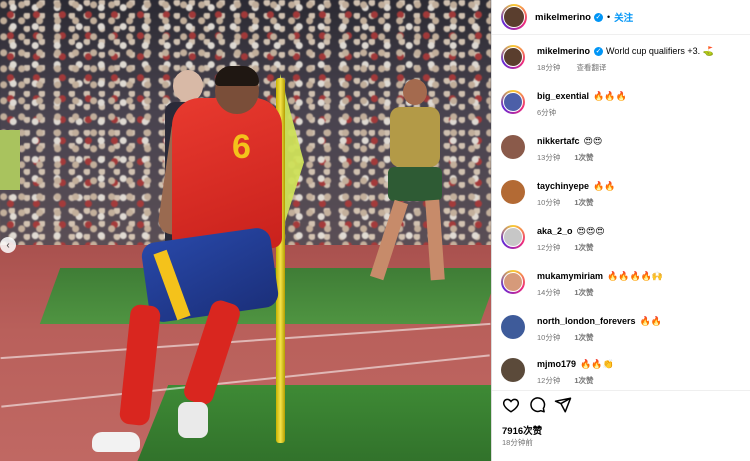 This screenshot has height=461, width=750. What do you see at coordinates (623, 194) in the screenshot?
I see `list-item: taychinyepe 🔥🔥 10分钟 1次赞` at bounding box center [623, 194].